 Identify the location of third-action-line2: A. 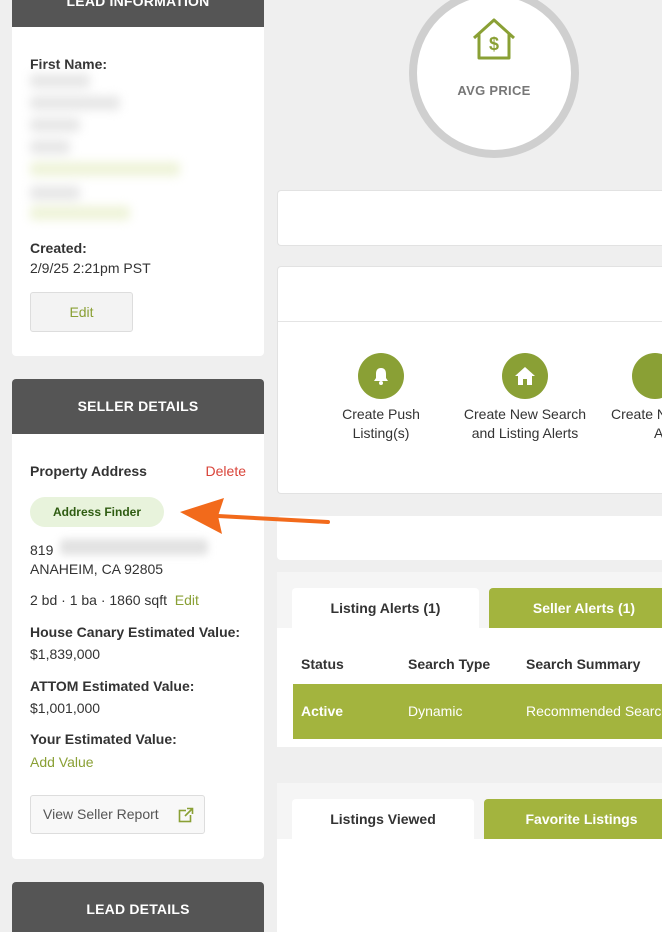
(658, 433).